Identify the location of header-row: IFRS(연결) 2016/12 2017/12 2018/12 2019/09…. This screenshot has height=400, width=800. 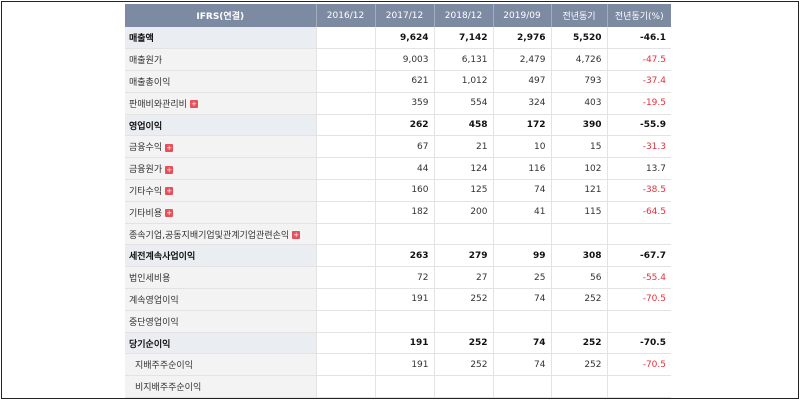
(398, 15).